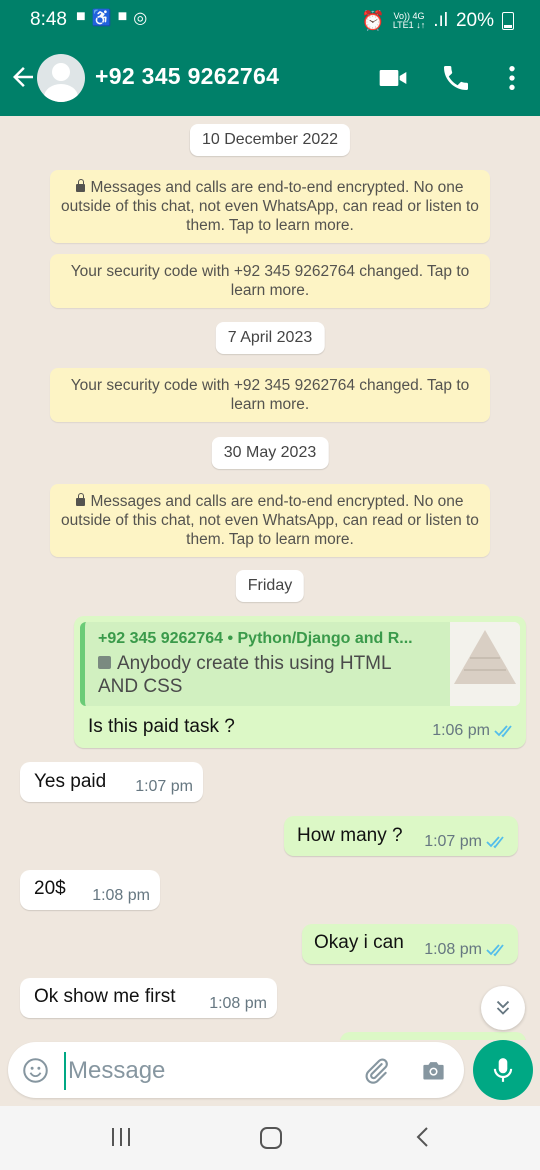 The width and height of the screenshot is (540, 1170). What do you see at coordinates (508, 21) in the screenshot?
I see `battery-icon` at bounding box center [508, 21].